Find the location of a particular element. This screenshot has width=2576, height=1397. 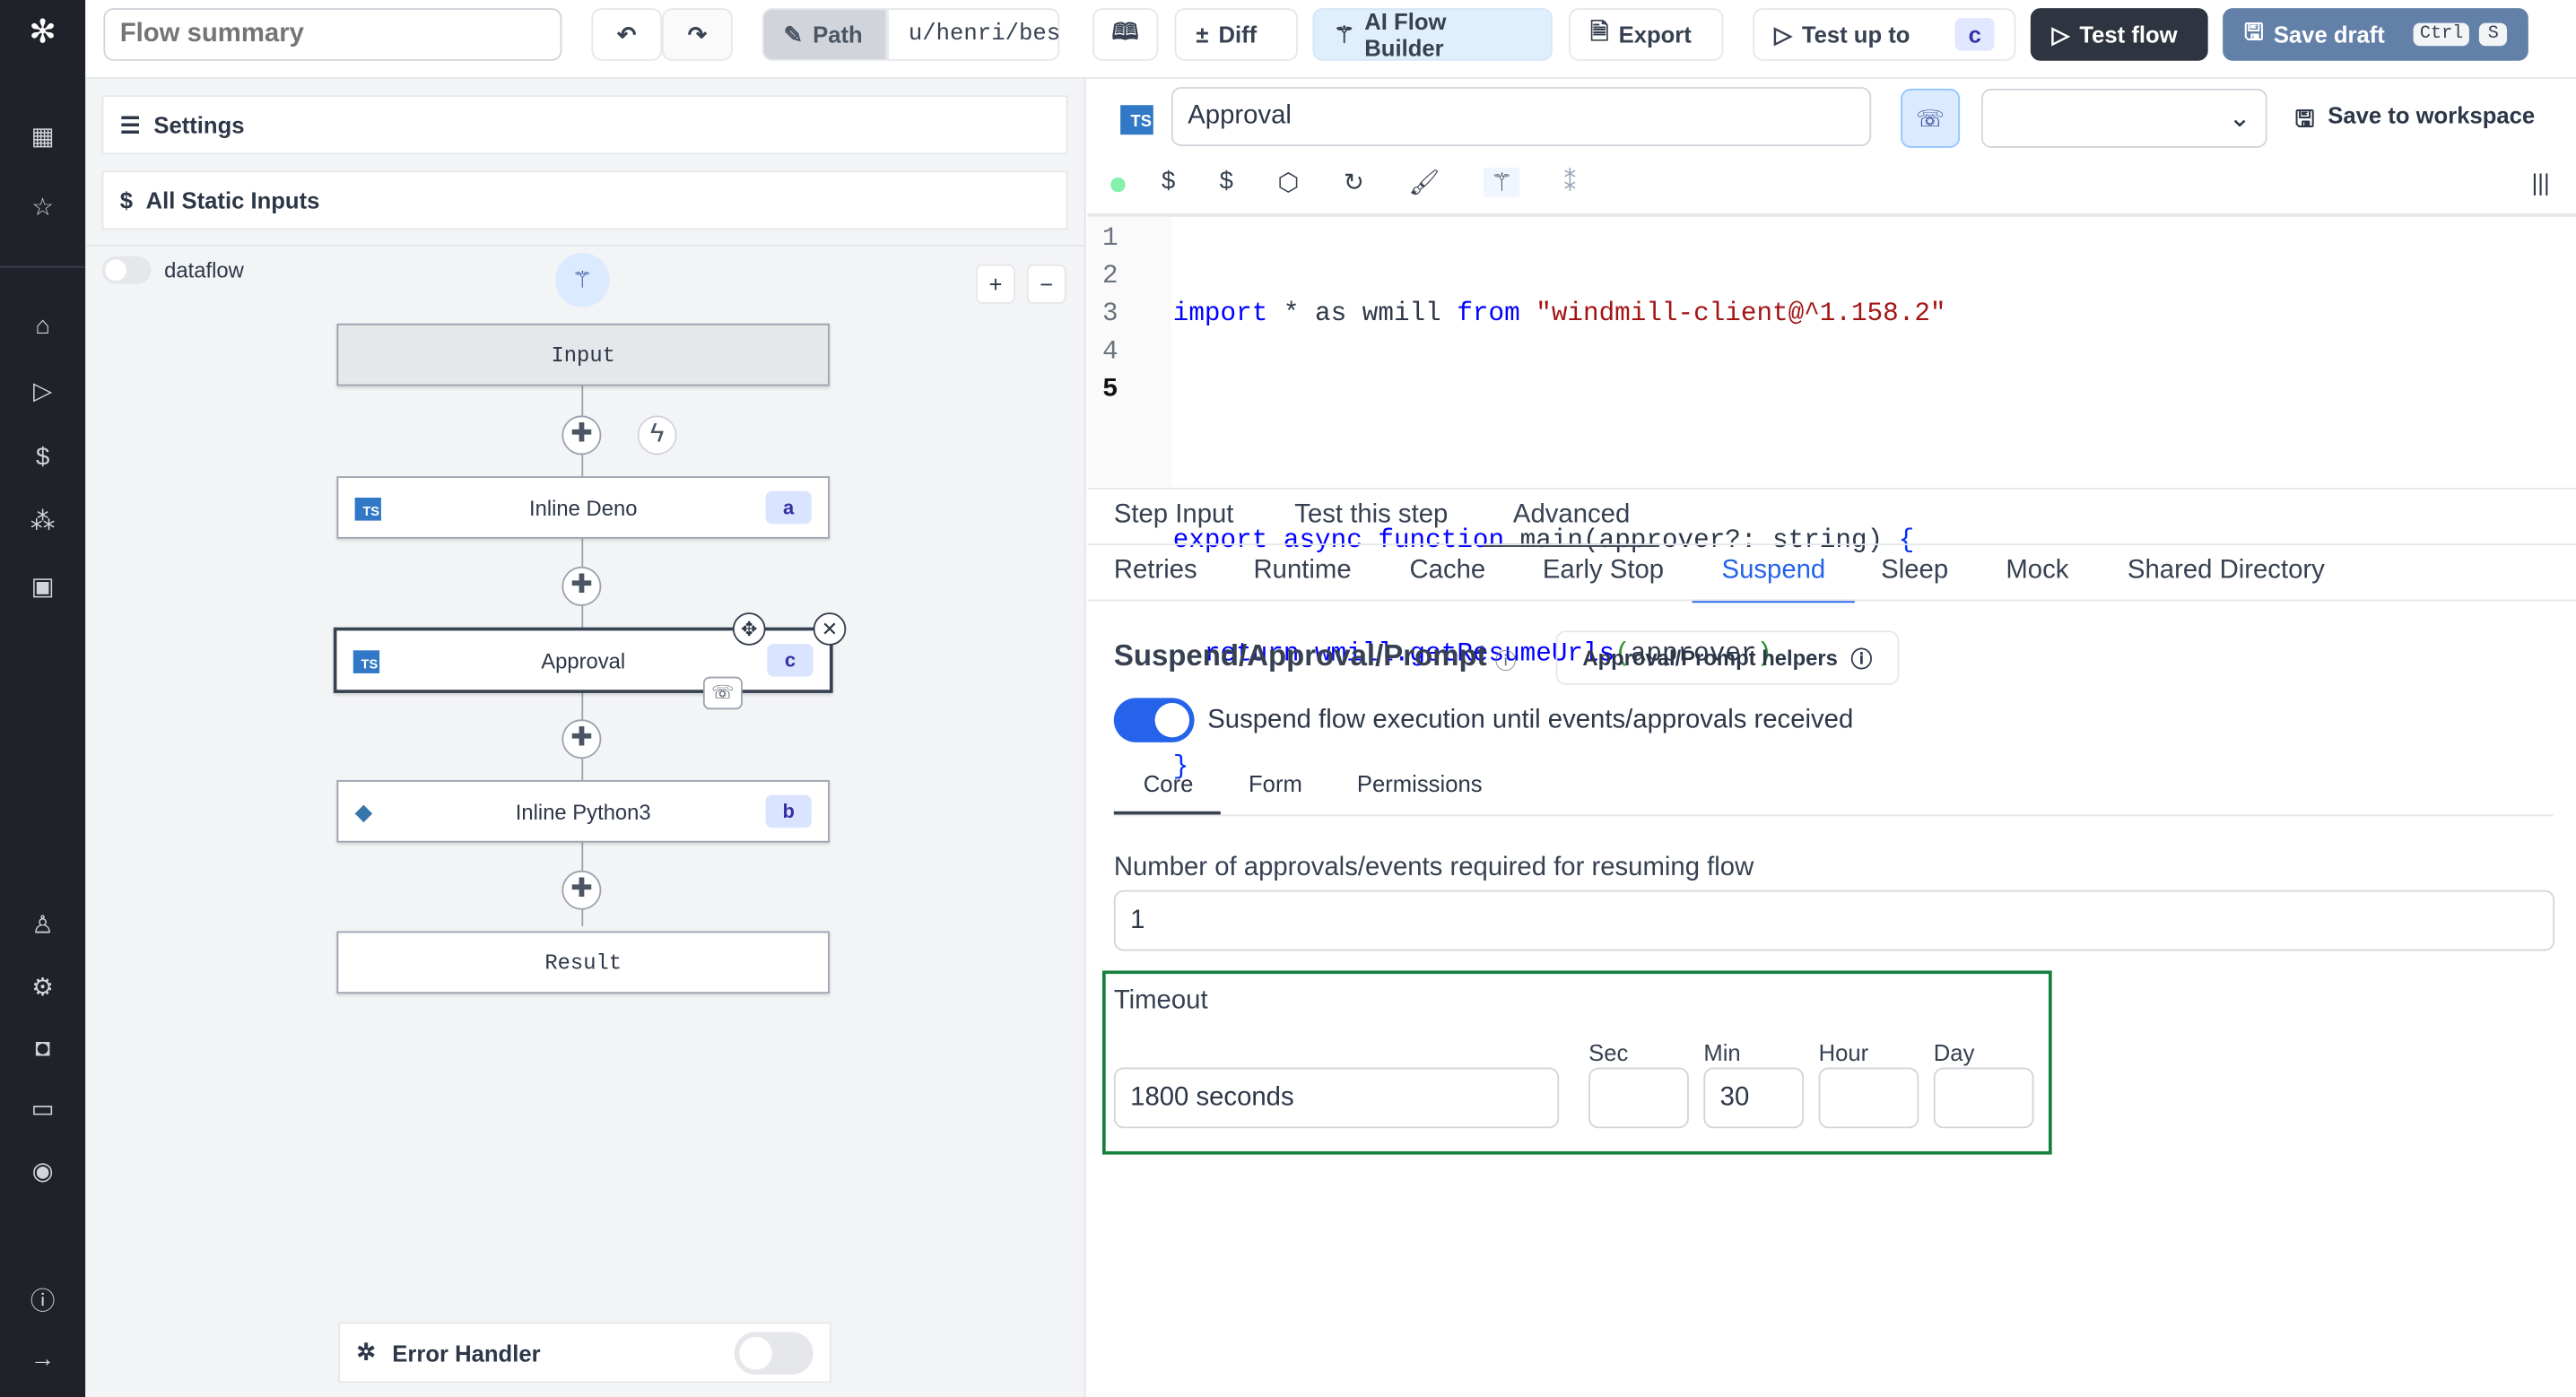

sparkles-icon: ⁑ is located at coordinates (1569, 182).